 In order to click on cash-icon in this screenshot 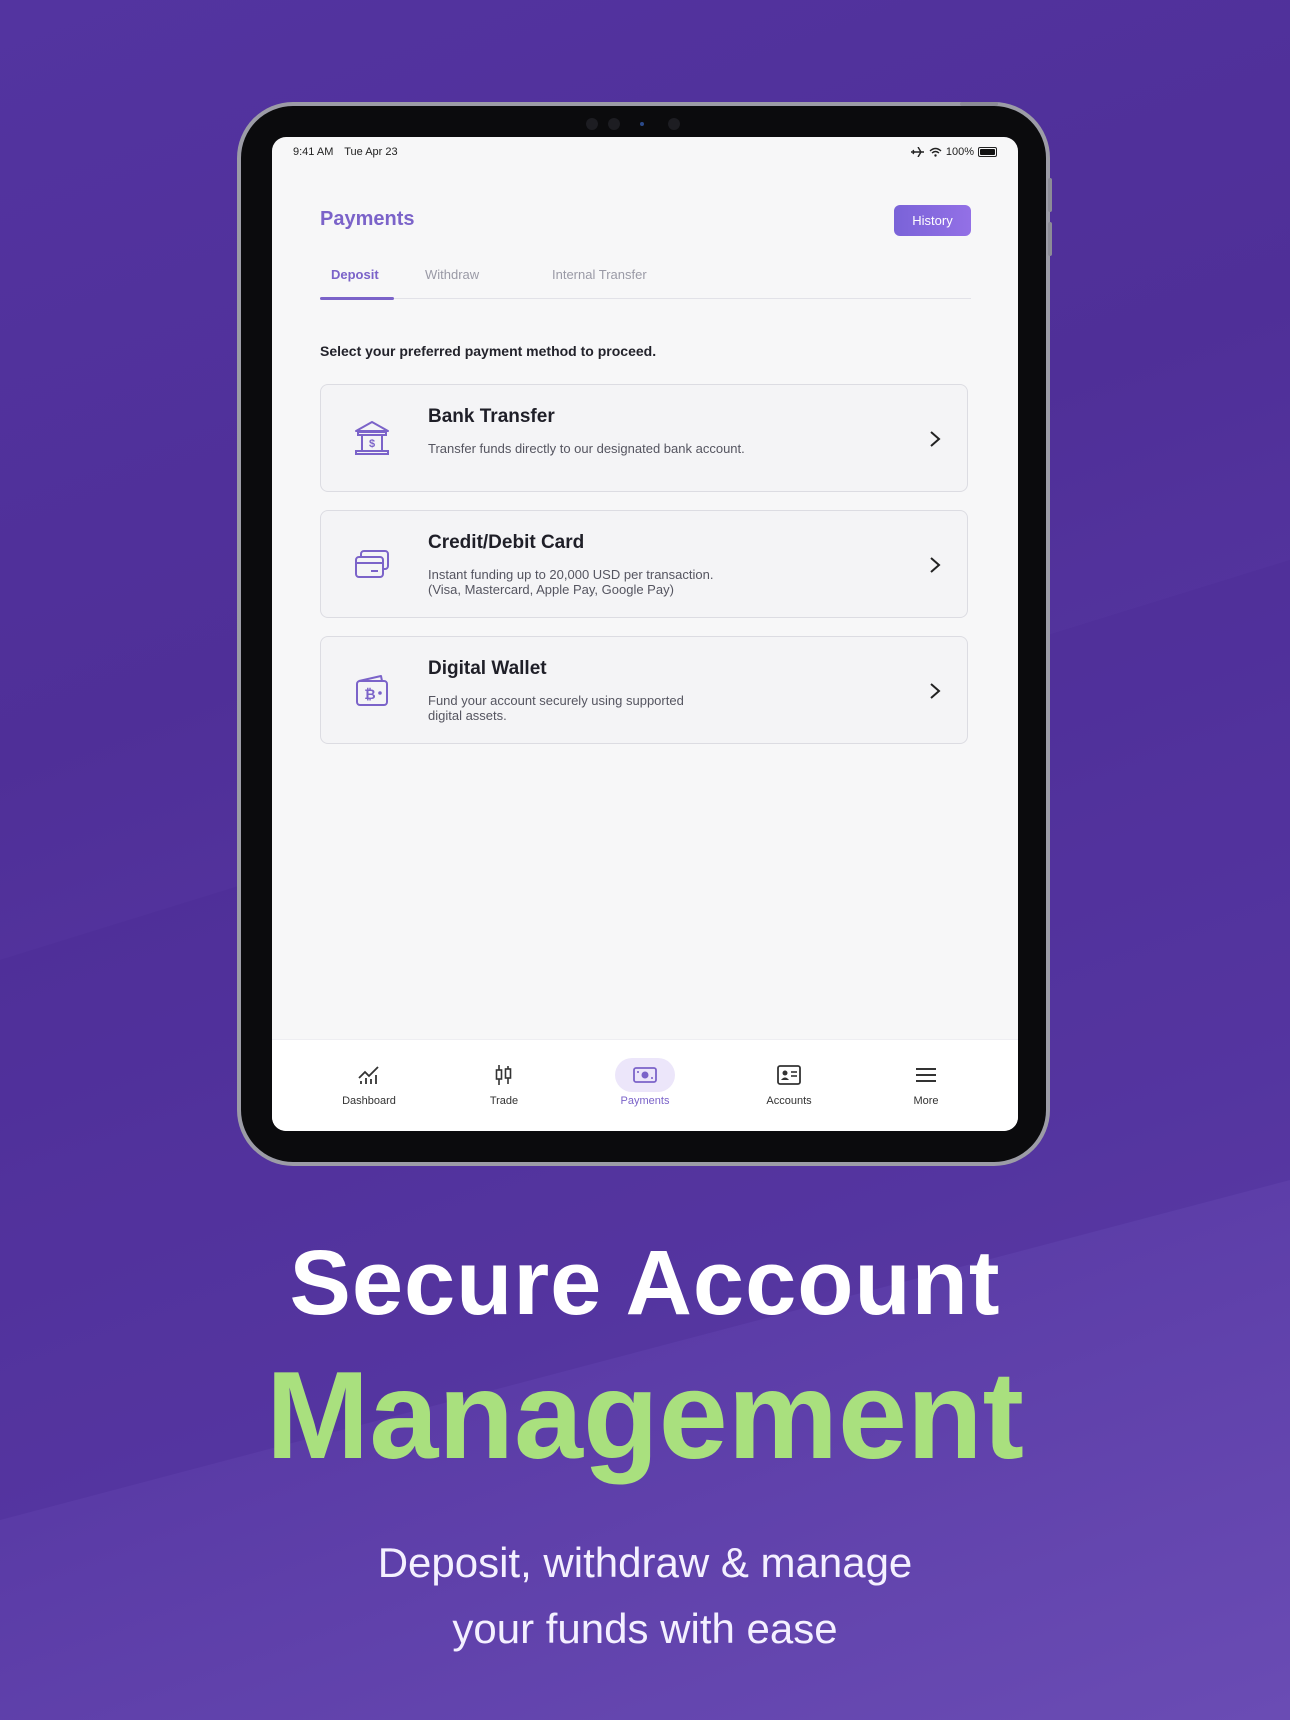, I will do `click(645, 1075)`.